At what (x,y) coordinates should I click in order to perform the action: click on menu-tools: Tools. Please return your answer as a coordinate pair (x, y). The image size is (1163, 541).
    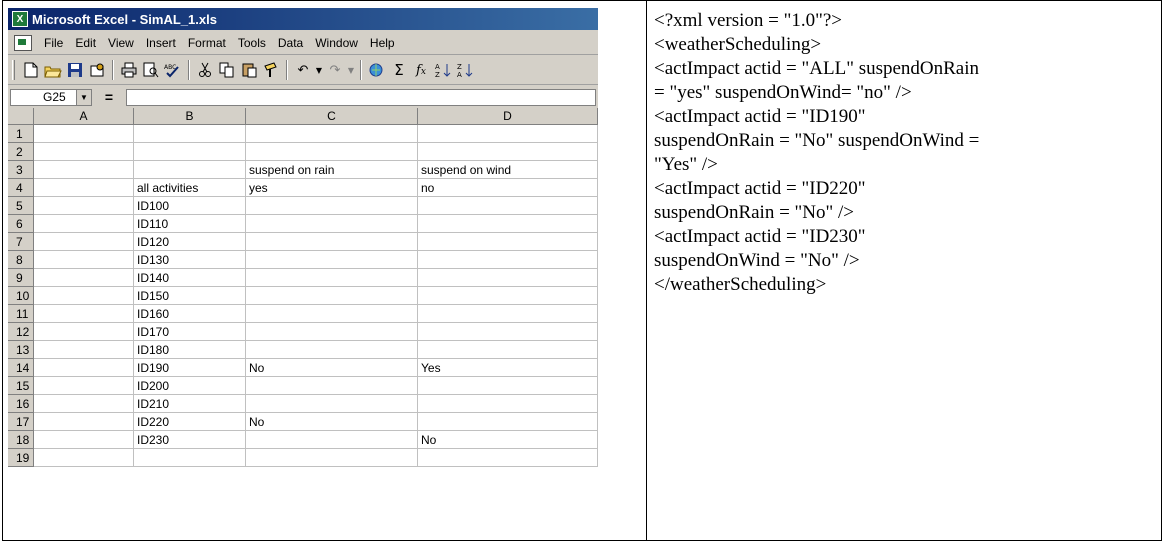
    Looking at the image, I should click on (252, 43).